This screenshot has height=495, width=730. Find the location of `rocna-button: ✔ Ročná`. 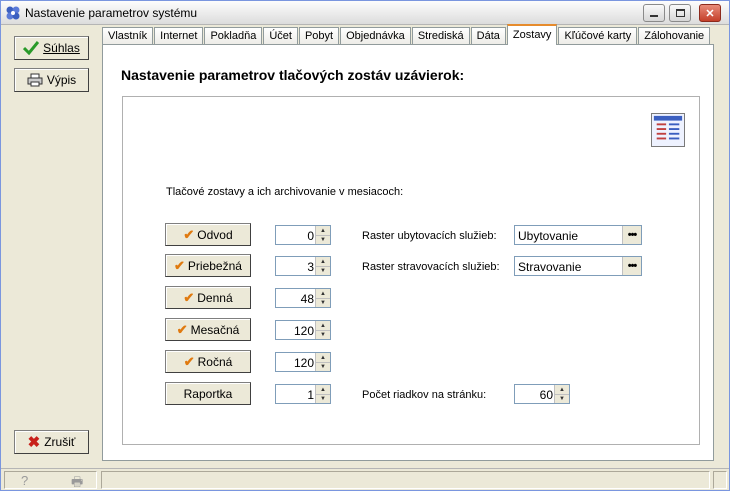

rocna-button: ✔ Ročná is located at coordinates (208, 361).